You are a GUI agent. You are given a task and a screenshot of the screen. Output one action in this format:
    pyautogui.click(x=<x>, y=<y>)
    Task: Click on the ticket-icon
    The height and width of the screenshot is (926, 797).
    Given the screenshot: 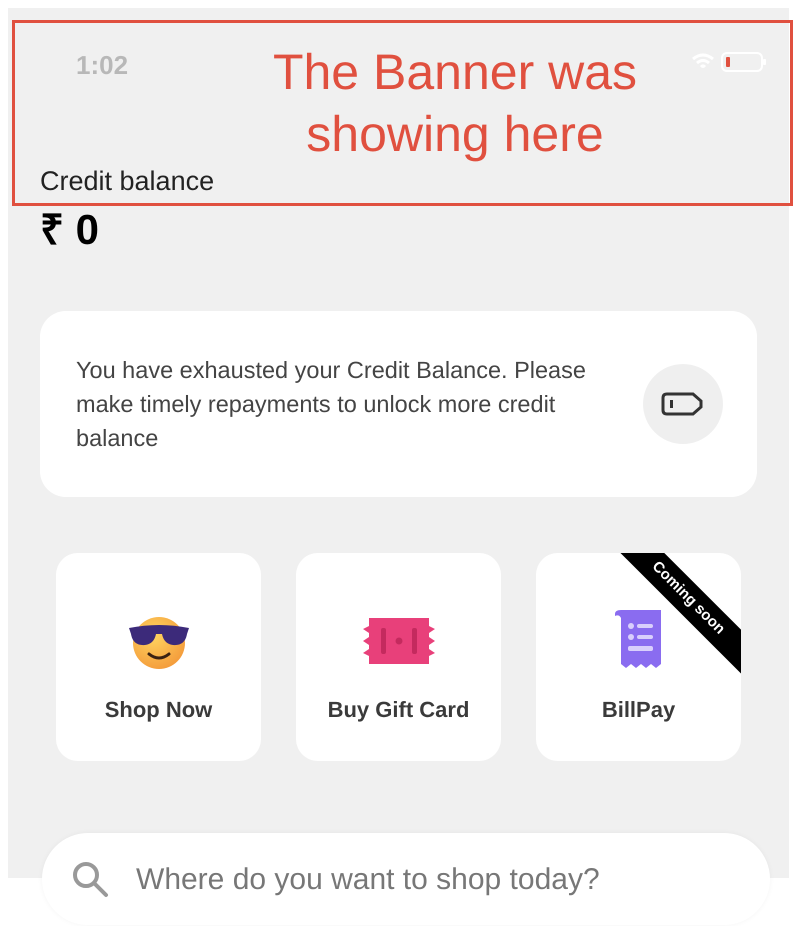 What is the action you would take?
    pyautogui.click(x=398, y=641)
    